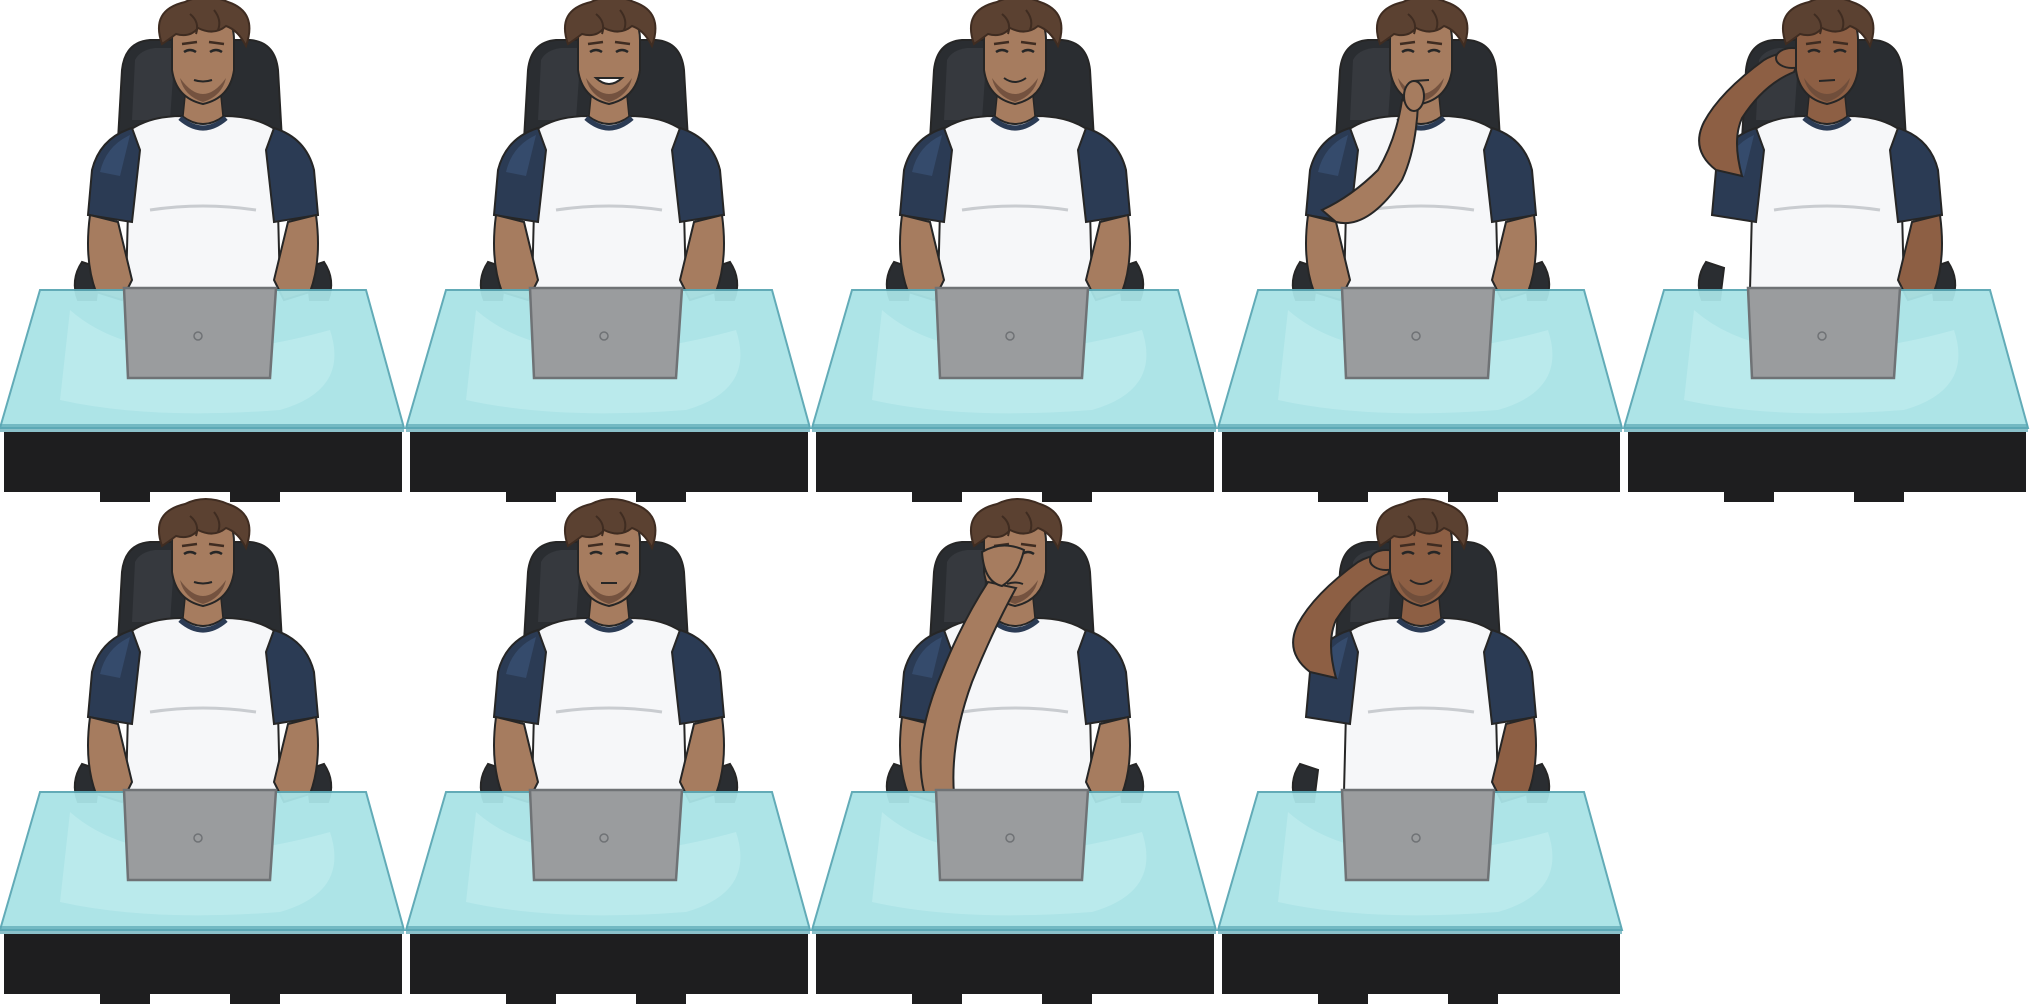 The image size is (2030, 1004). I want to click on sprite-figure-hand-to-chin, so click(1420, 251).